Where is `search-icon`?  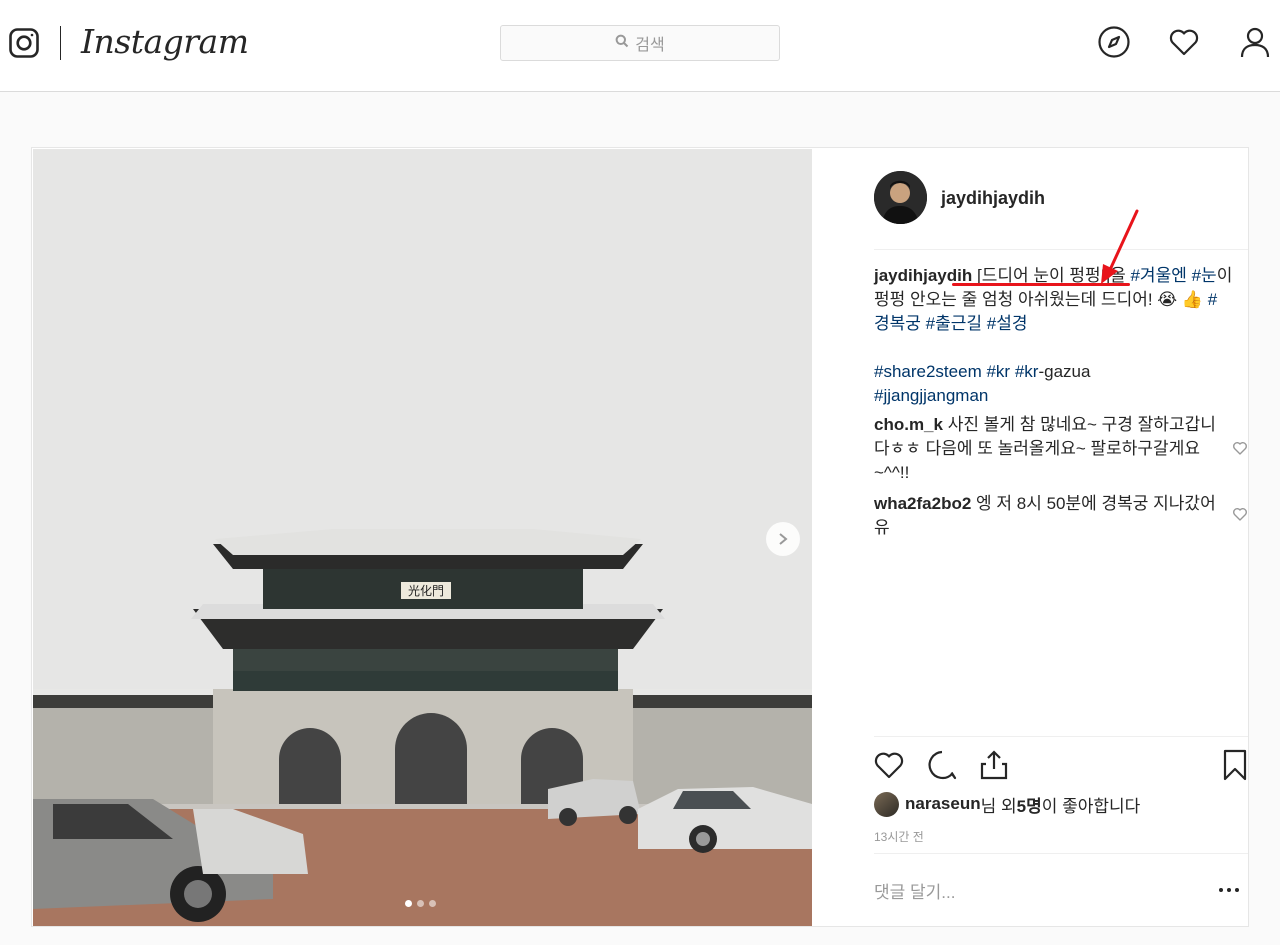 search-icon is located at coordinates (622, 43).